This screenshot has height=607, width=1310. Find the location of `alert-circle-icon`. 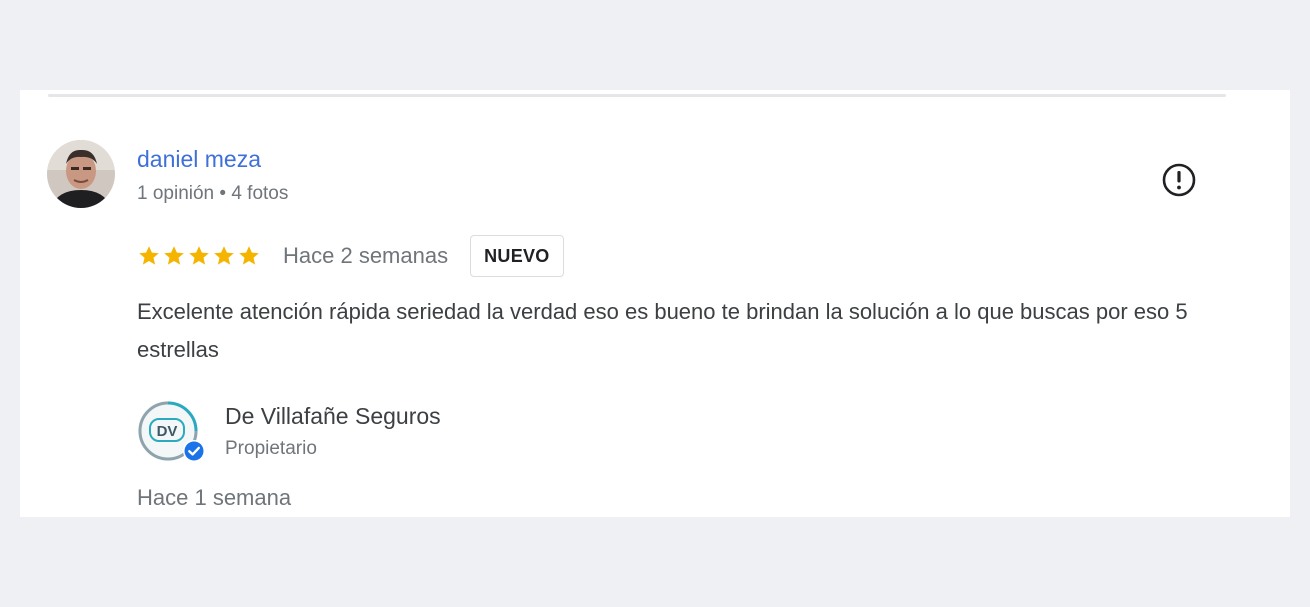

alert-circle-icon is located at coordinates (1179, 180).